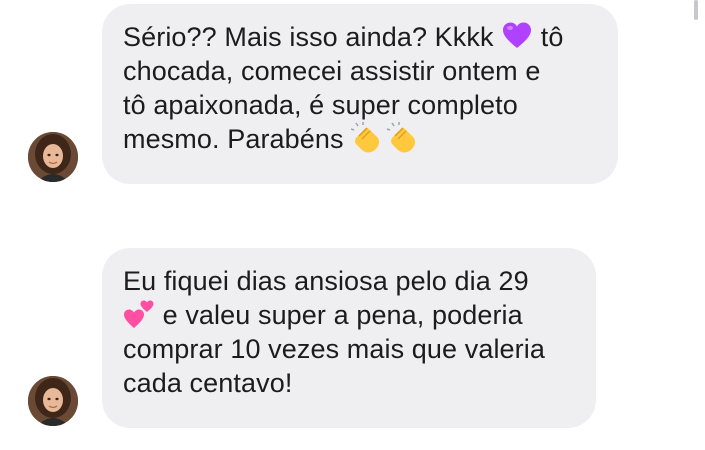 This screenshot has height=450, width=705. I want to click on purple-heart-icon, so click(517, 36).